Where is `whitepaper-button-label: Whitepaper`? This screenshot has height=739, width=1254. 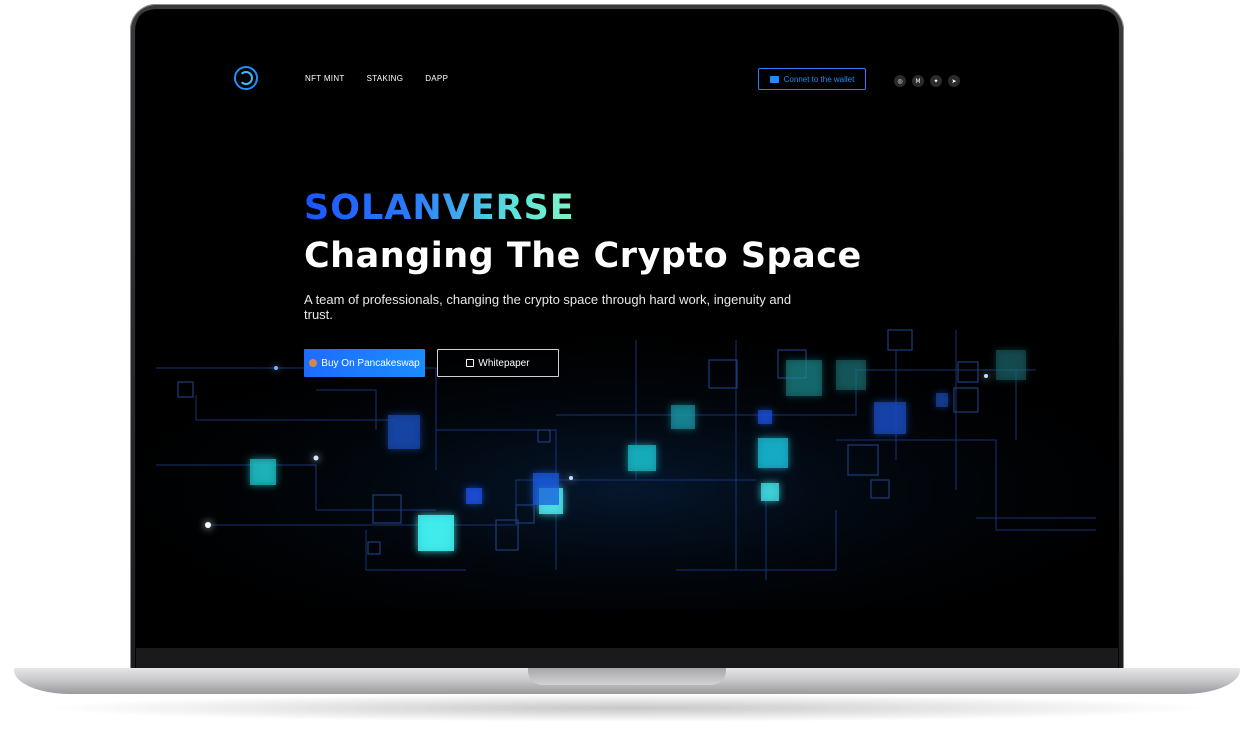 whitepaper-button-label: Whitepaper is located at coordinates (504, 363).